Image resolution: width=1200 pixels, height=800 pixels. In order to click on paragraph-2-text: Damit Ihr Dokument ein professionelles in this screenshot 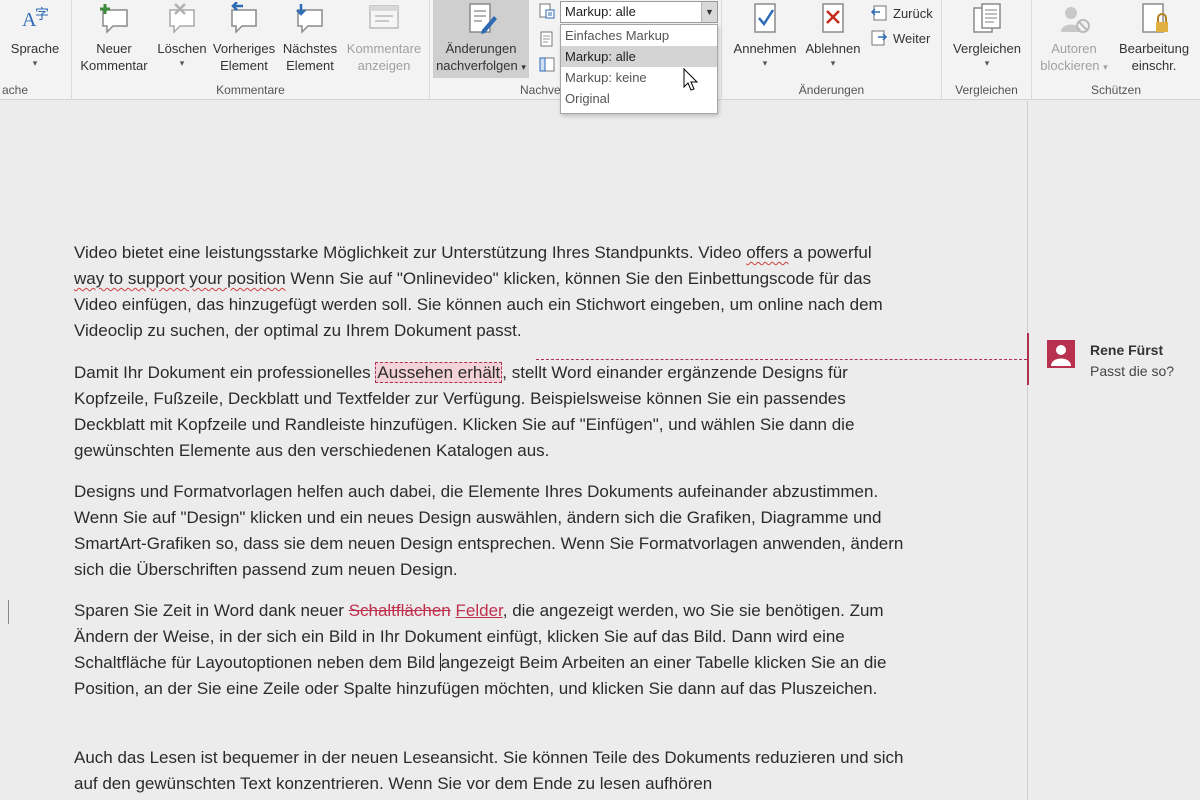, I will do `click(225, 372)`.